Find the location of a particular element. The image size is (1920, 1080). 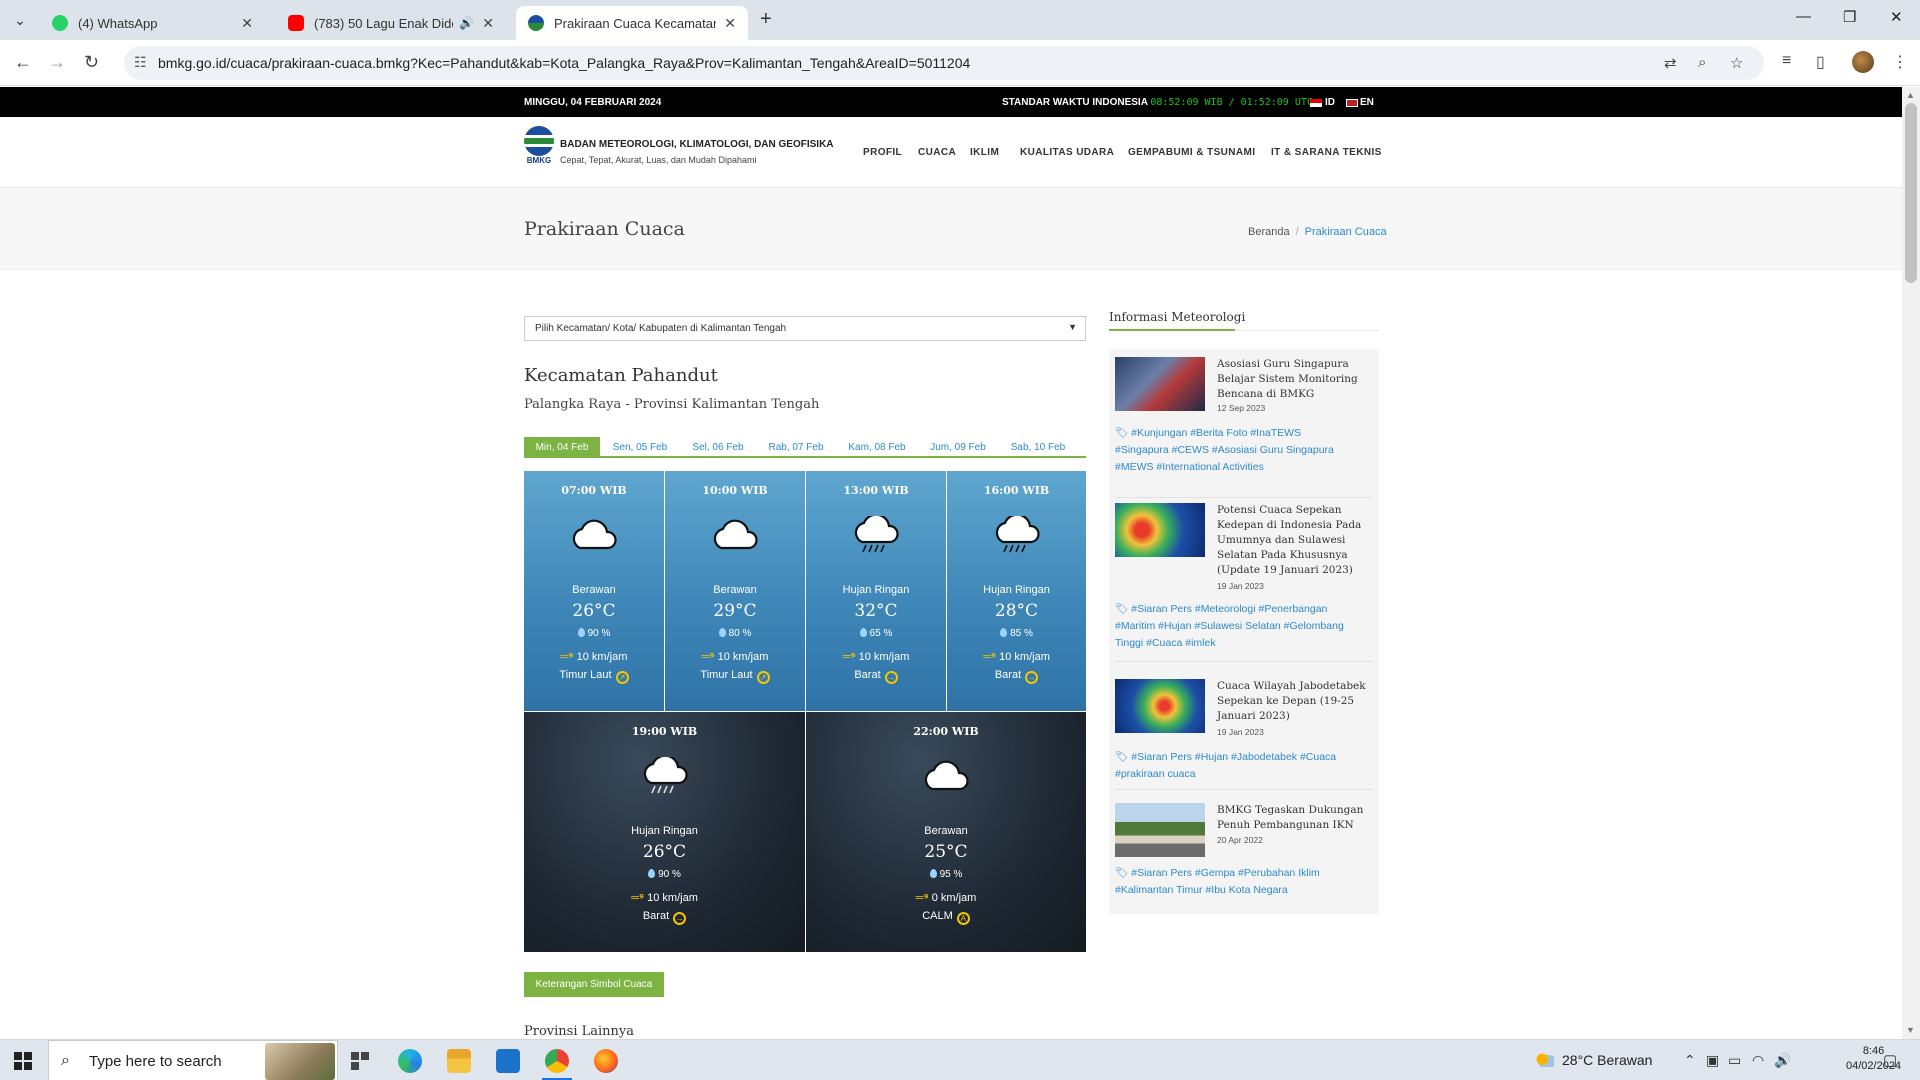

day-tab-2: Sel, 06 Feb is located at coordinates (718, 447).